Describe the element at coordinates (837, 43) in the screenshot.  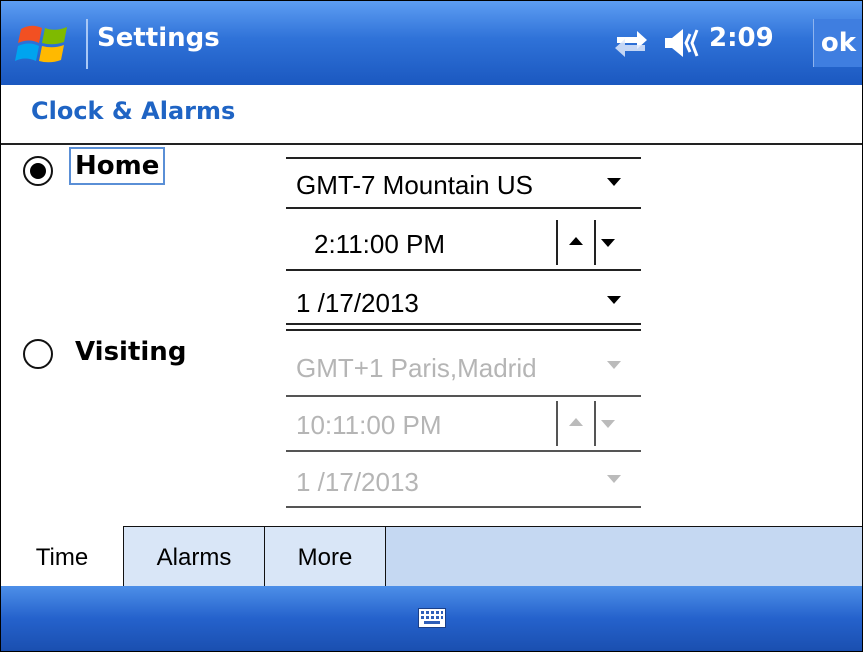
I see `ok-button: ok` at that location.